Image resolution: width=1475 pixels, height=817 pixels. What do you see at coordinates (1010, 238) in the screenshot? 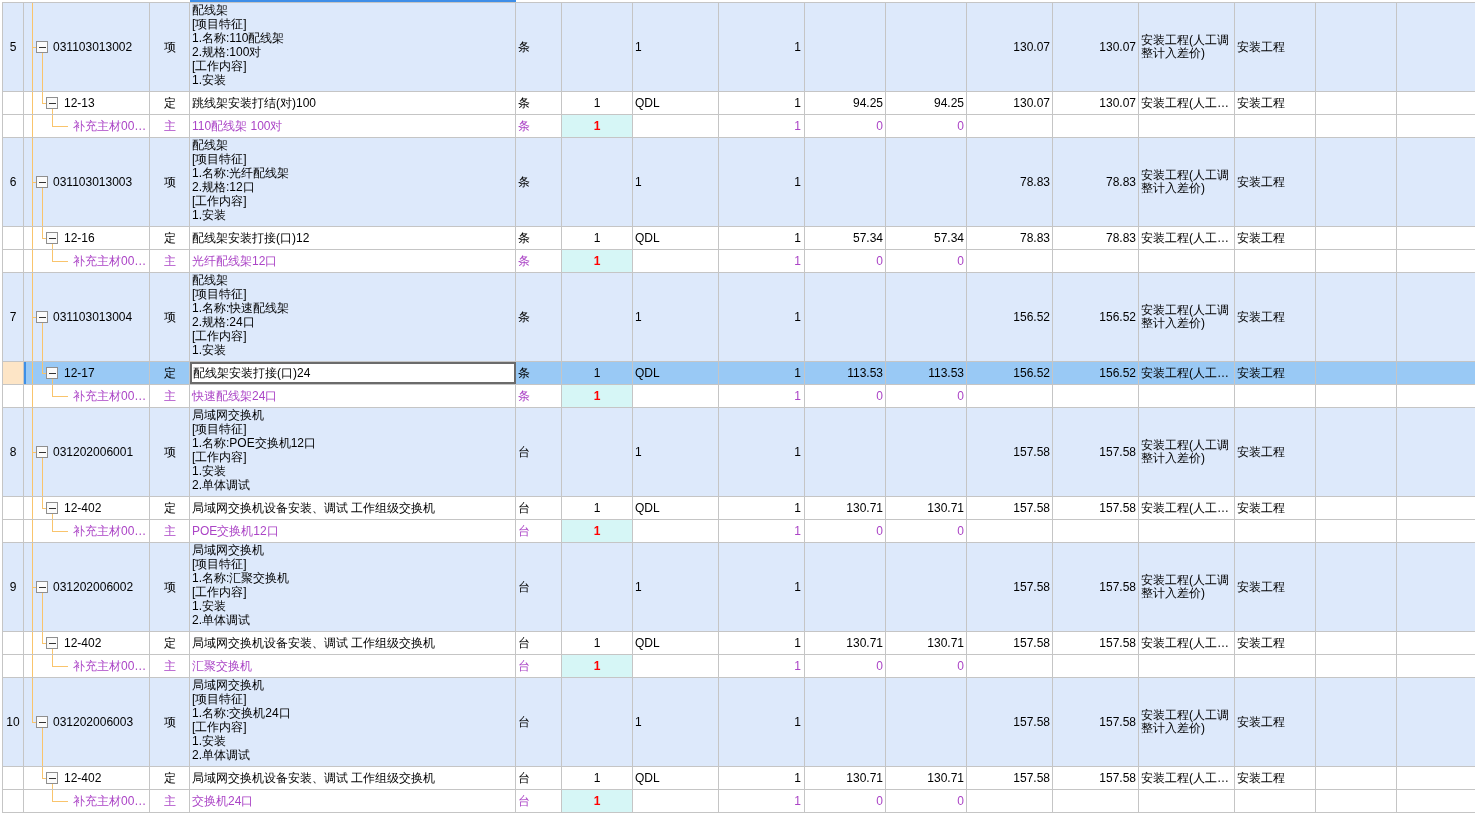
I see `table-cell: 78.83` at bounding box center [1010, 238].